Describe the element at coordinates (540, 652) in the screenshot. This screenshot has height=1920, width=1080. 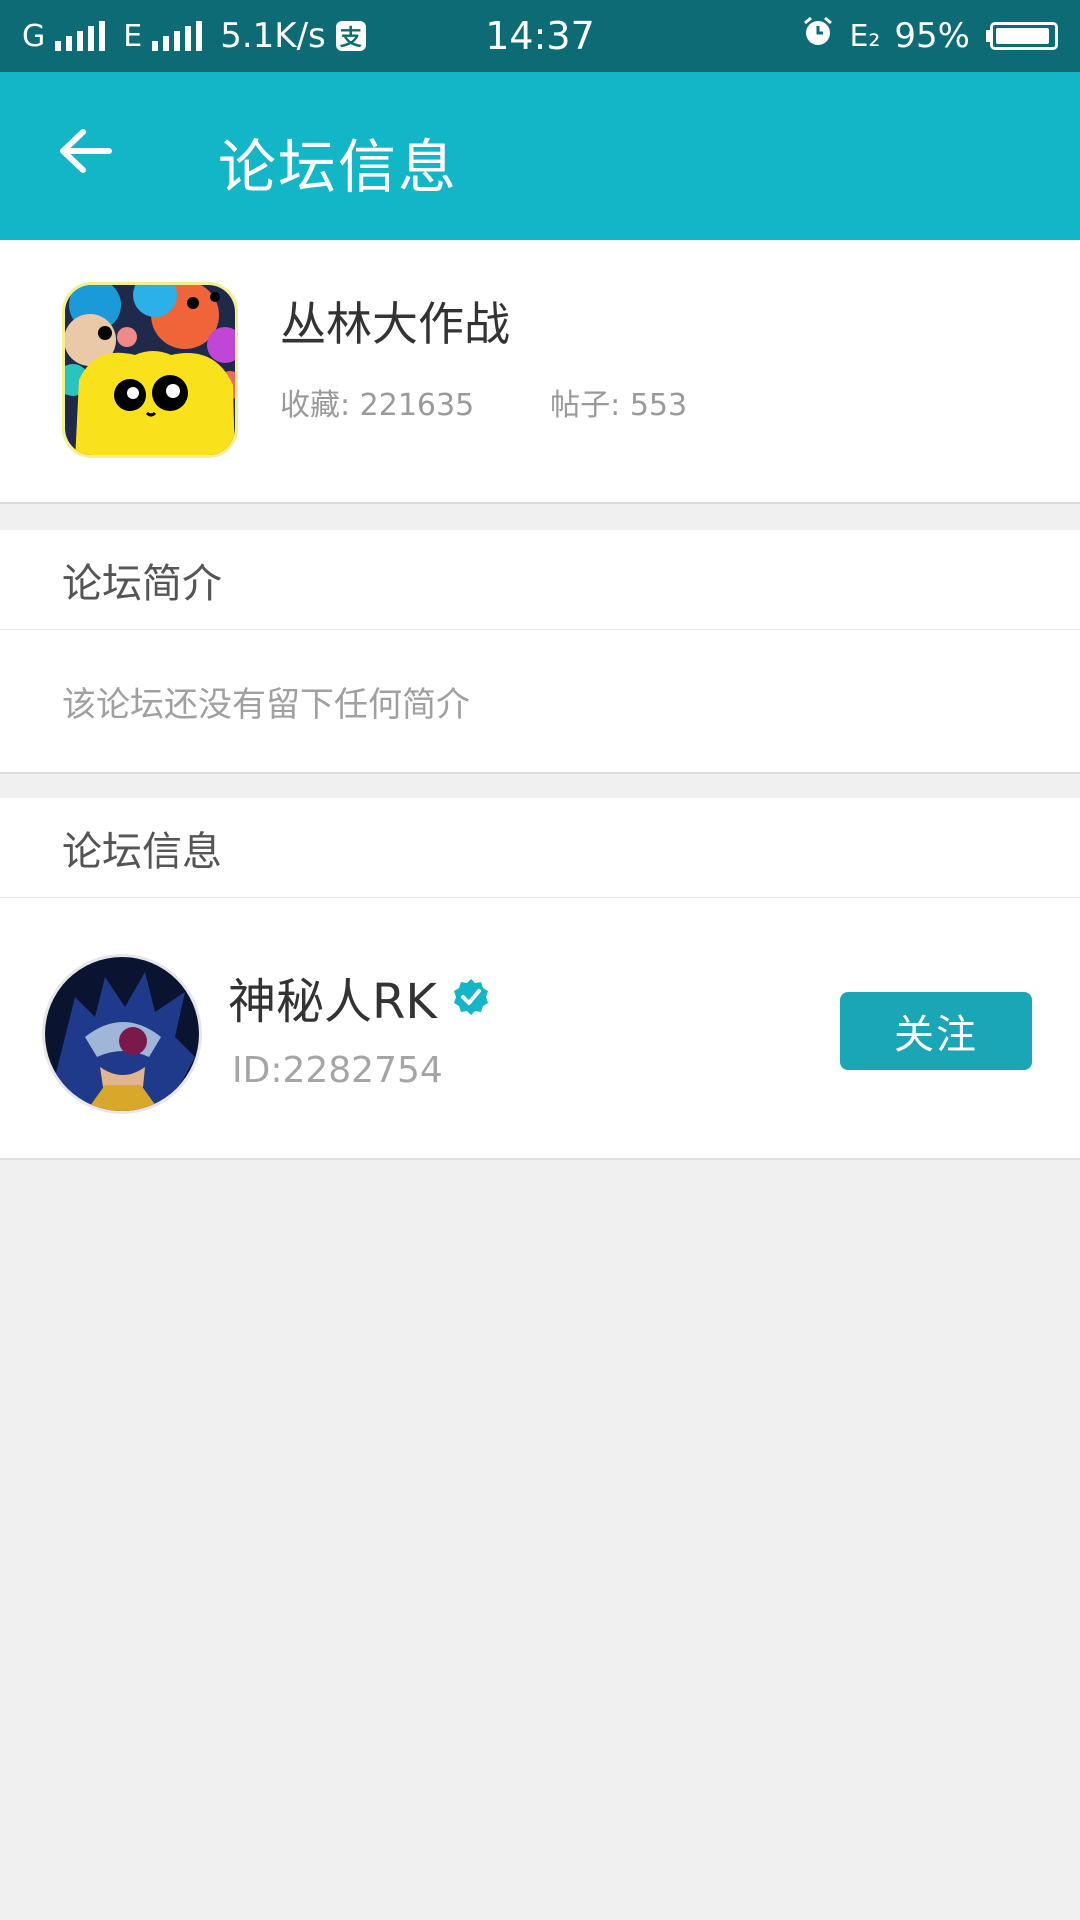
I see `forum-intro-section: 论坛简介 该论坛还没有留下任何简介` at that location.